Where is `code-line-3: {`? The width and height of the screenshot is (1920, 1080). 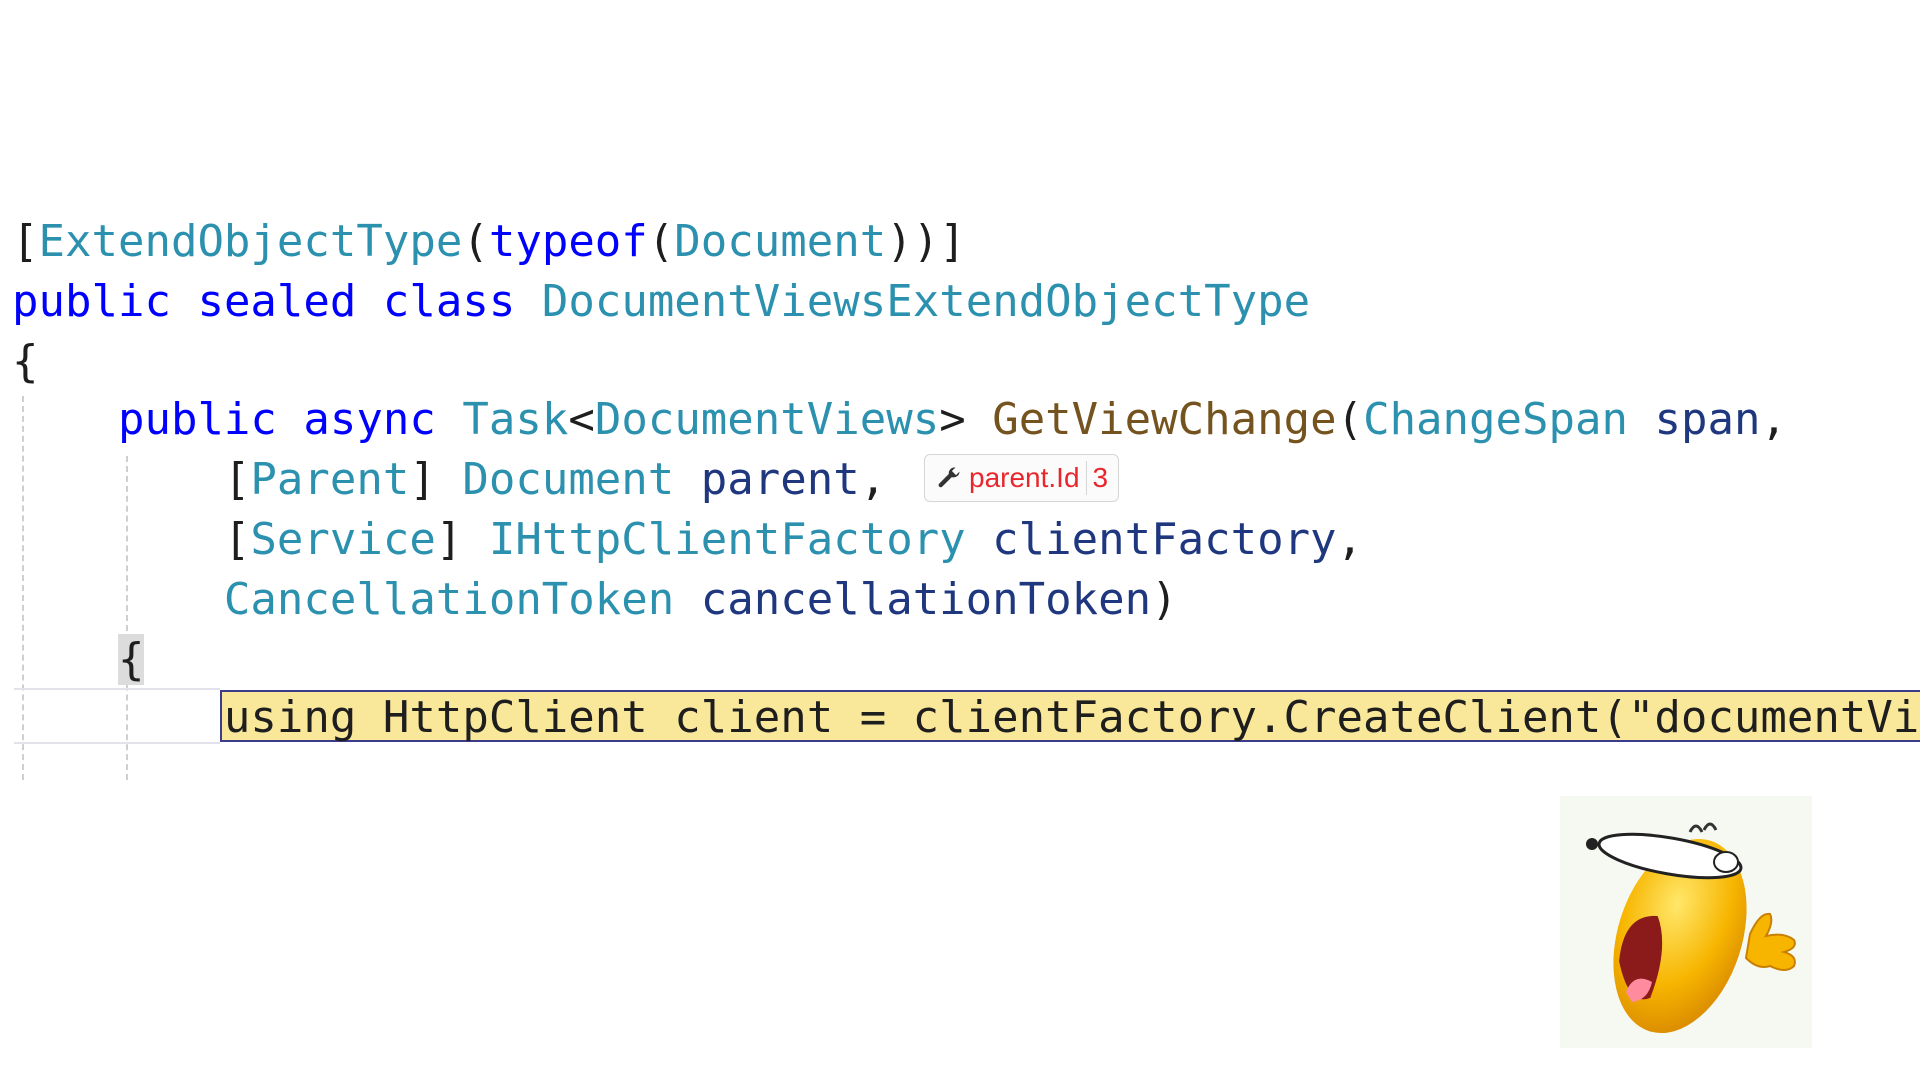 code-line-3: { is located at coordinates (25, 362).